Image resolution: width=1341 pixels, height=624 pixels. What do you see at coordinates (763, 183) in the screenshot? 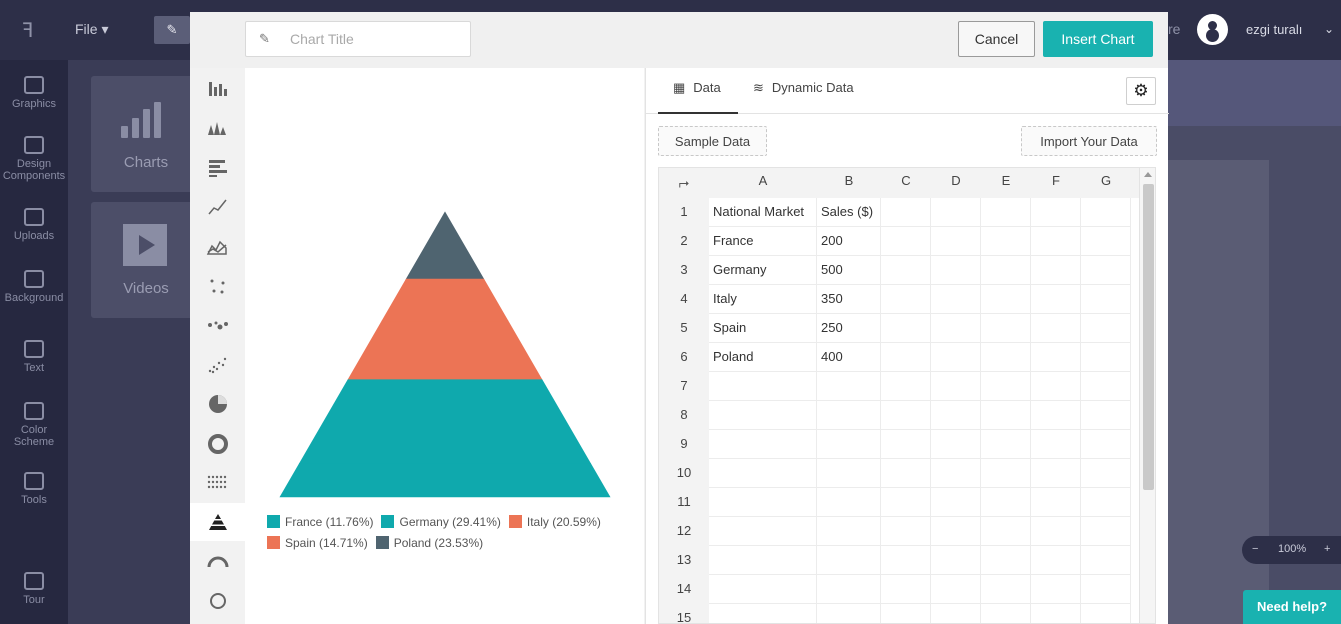
I see `column-header-a: A` at bounding box center [763, 183].